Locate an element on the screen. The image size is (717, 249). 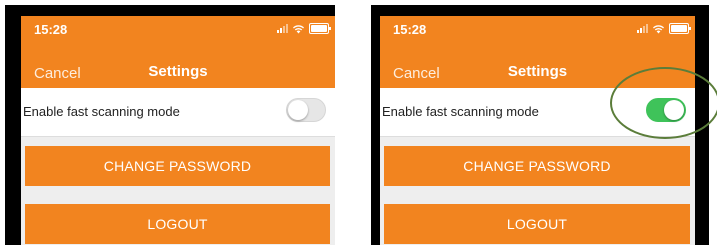
setting-row-fast-scanning: Enable fast scanning mode is located at coordinates (178, 112).